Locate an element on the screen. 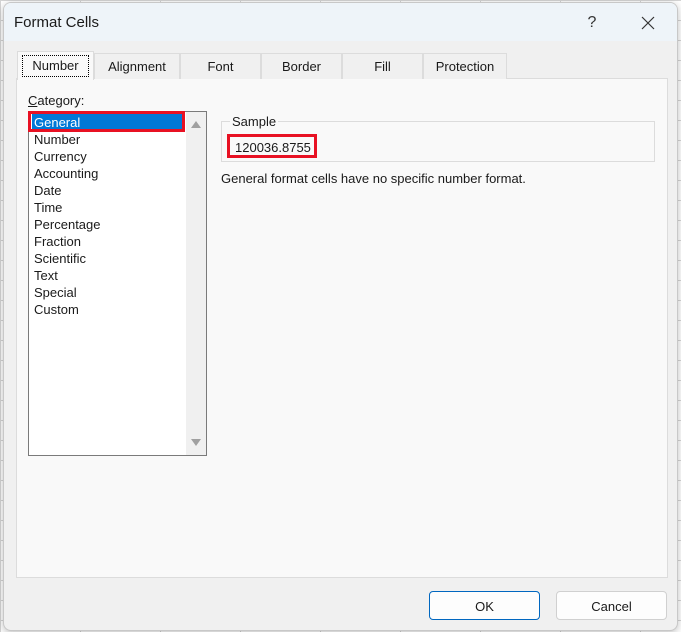 This screenshot has height=632, width=681. category-item-general: General is located at coordinates (107, 122).